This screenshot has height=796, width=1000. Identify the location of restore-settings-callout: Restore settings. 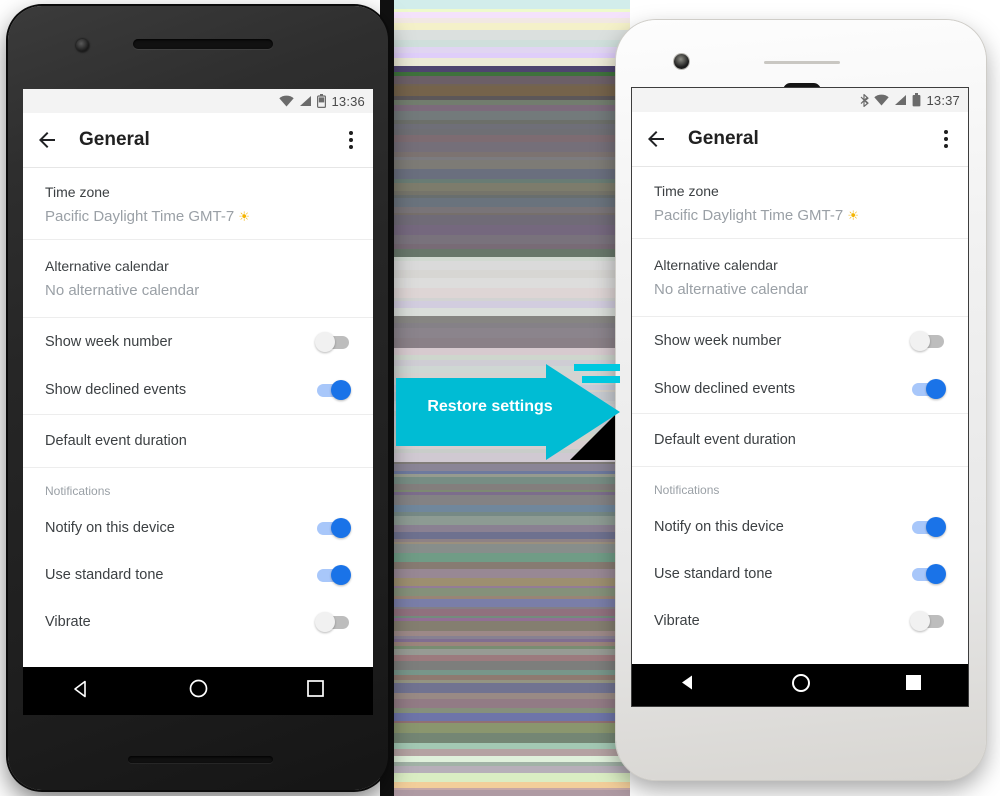
(508, 412).